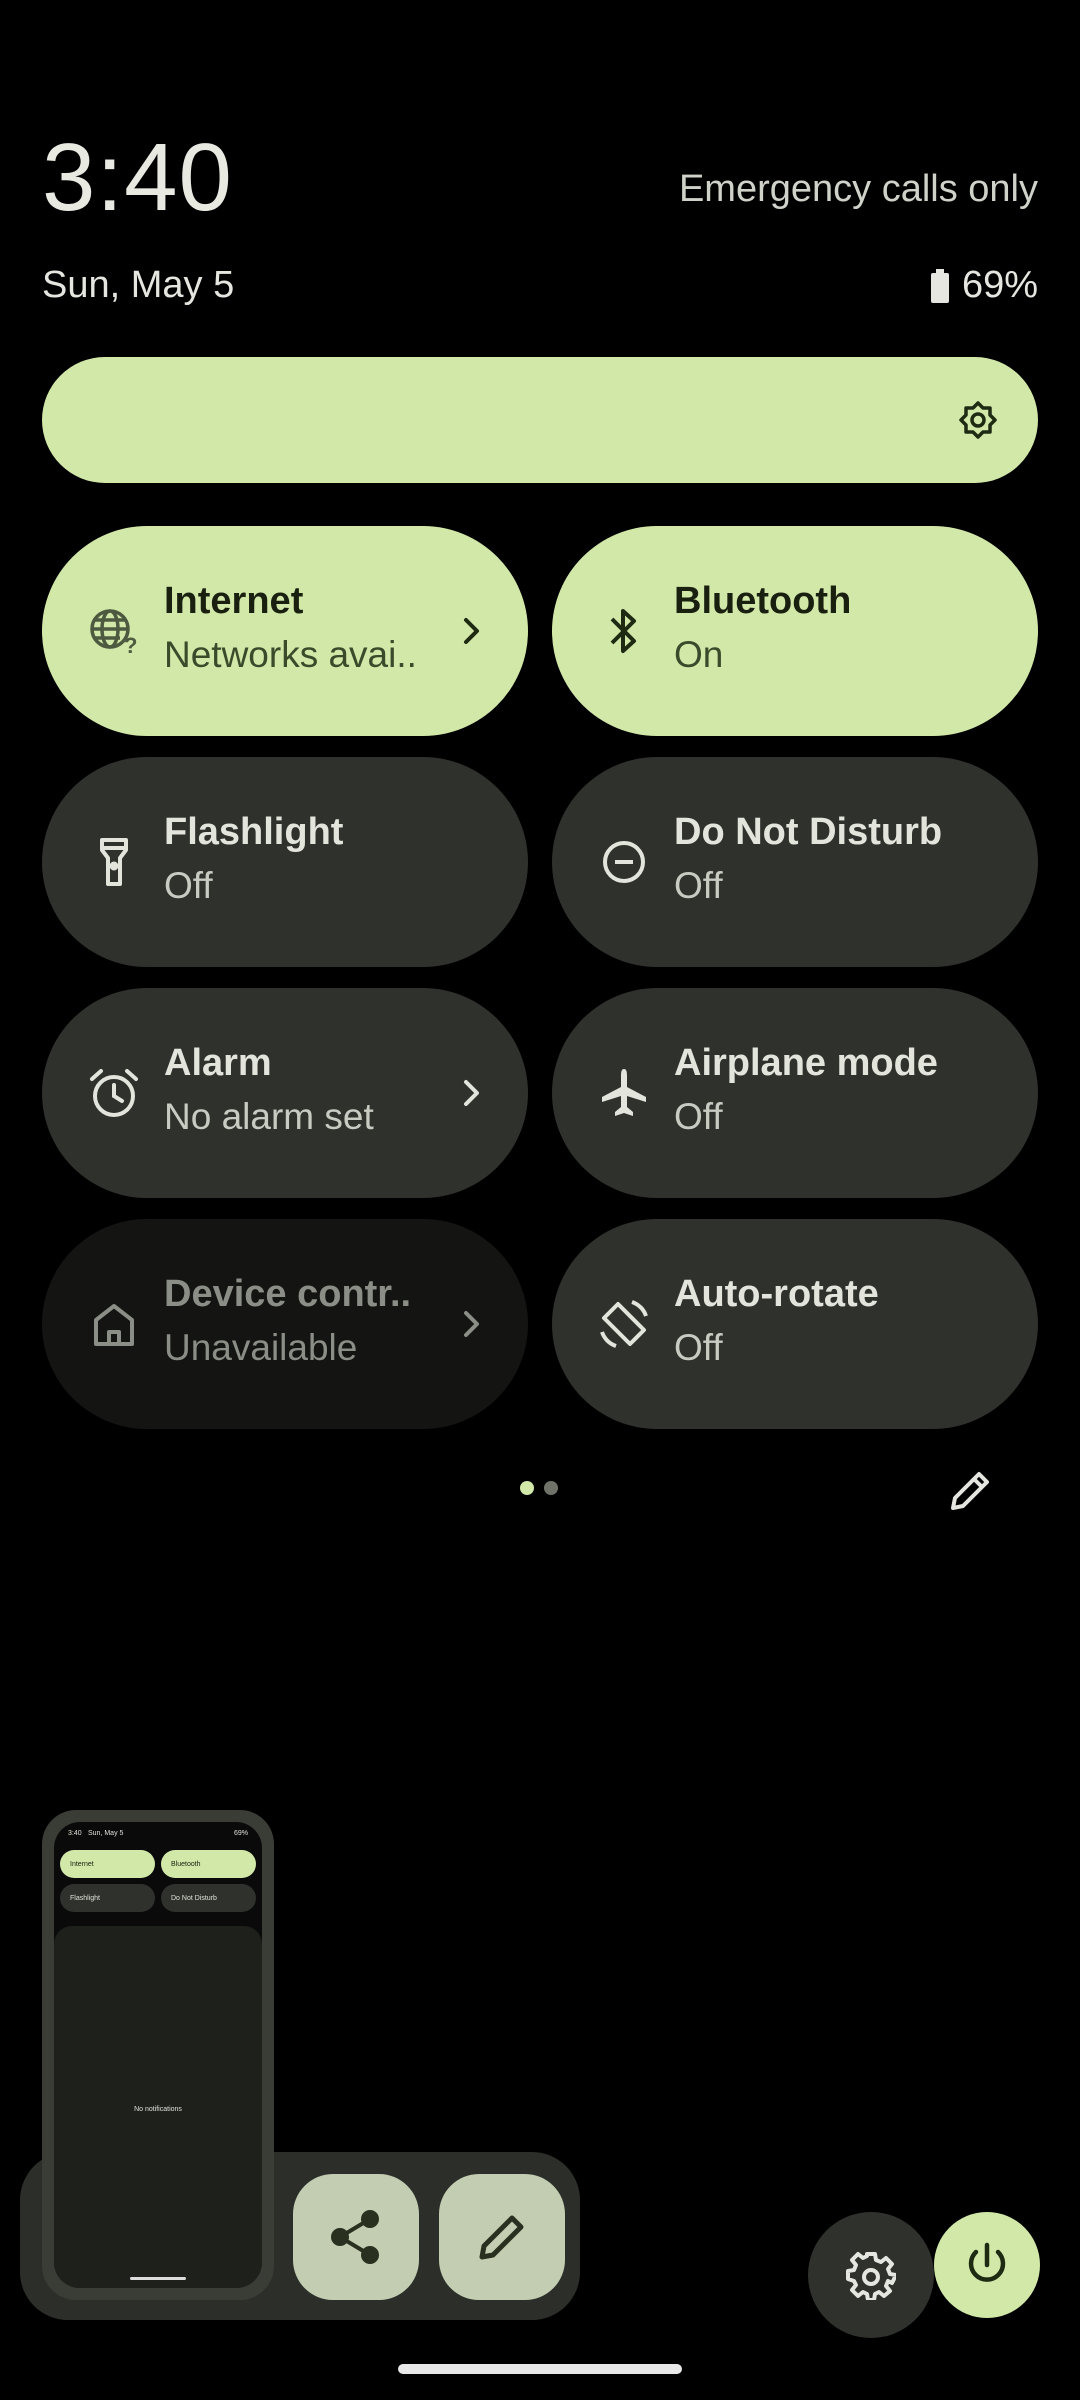 Image resolution: width=1080 pixels, height=2400 pixels. I want to click on mini-tile: Flashlight, so click(107, 1898).